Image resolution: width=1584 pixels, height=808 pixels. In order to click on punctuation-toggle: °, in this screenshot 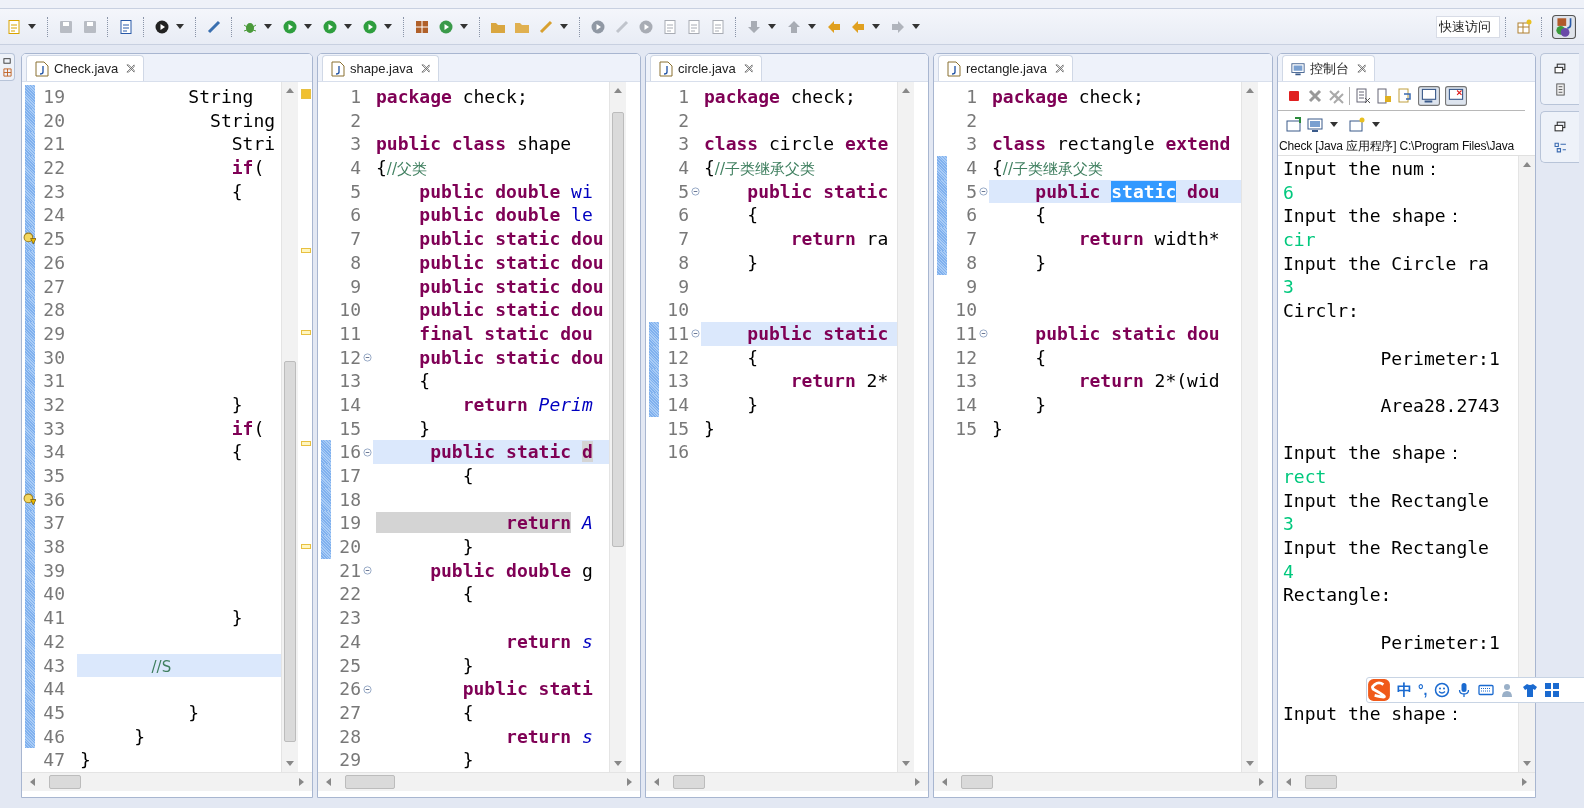, I will do `click(1423, 690)`.